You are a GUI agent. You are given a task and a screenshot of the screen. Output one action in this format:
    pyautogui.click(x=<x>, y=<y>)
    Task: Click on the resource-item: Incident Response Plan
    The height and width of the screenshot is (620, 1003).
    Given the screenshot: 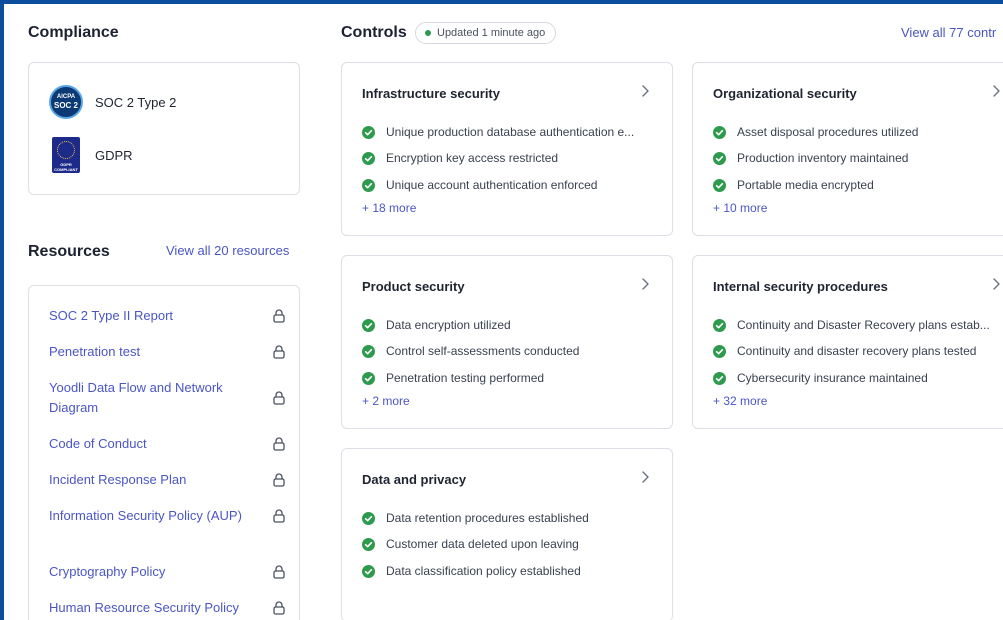 What is the action you would take?
    pyautogui.click(x=167, y=480)
    